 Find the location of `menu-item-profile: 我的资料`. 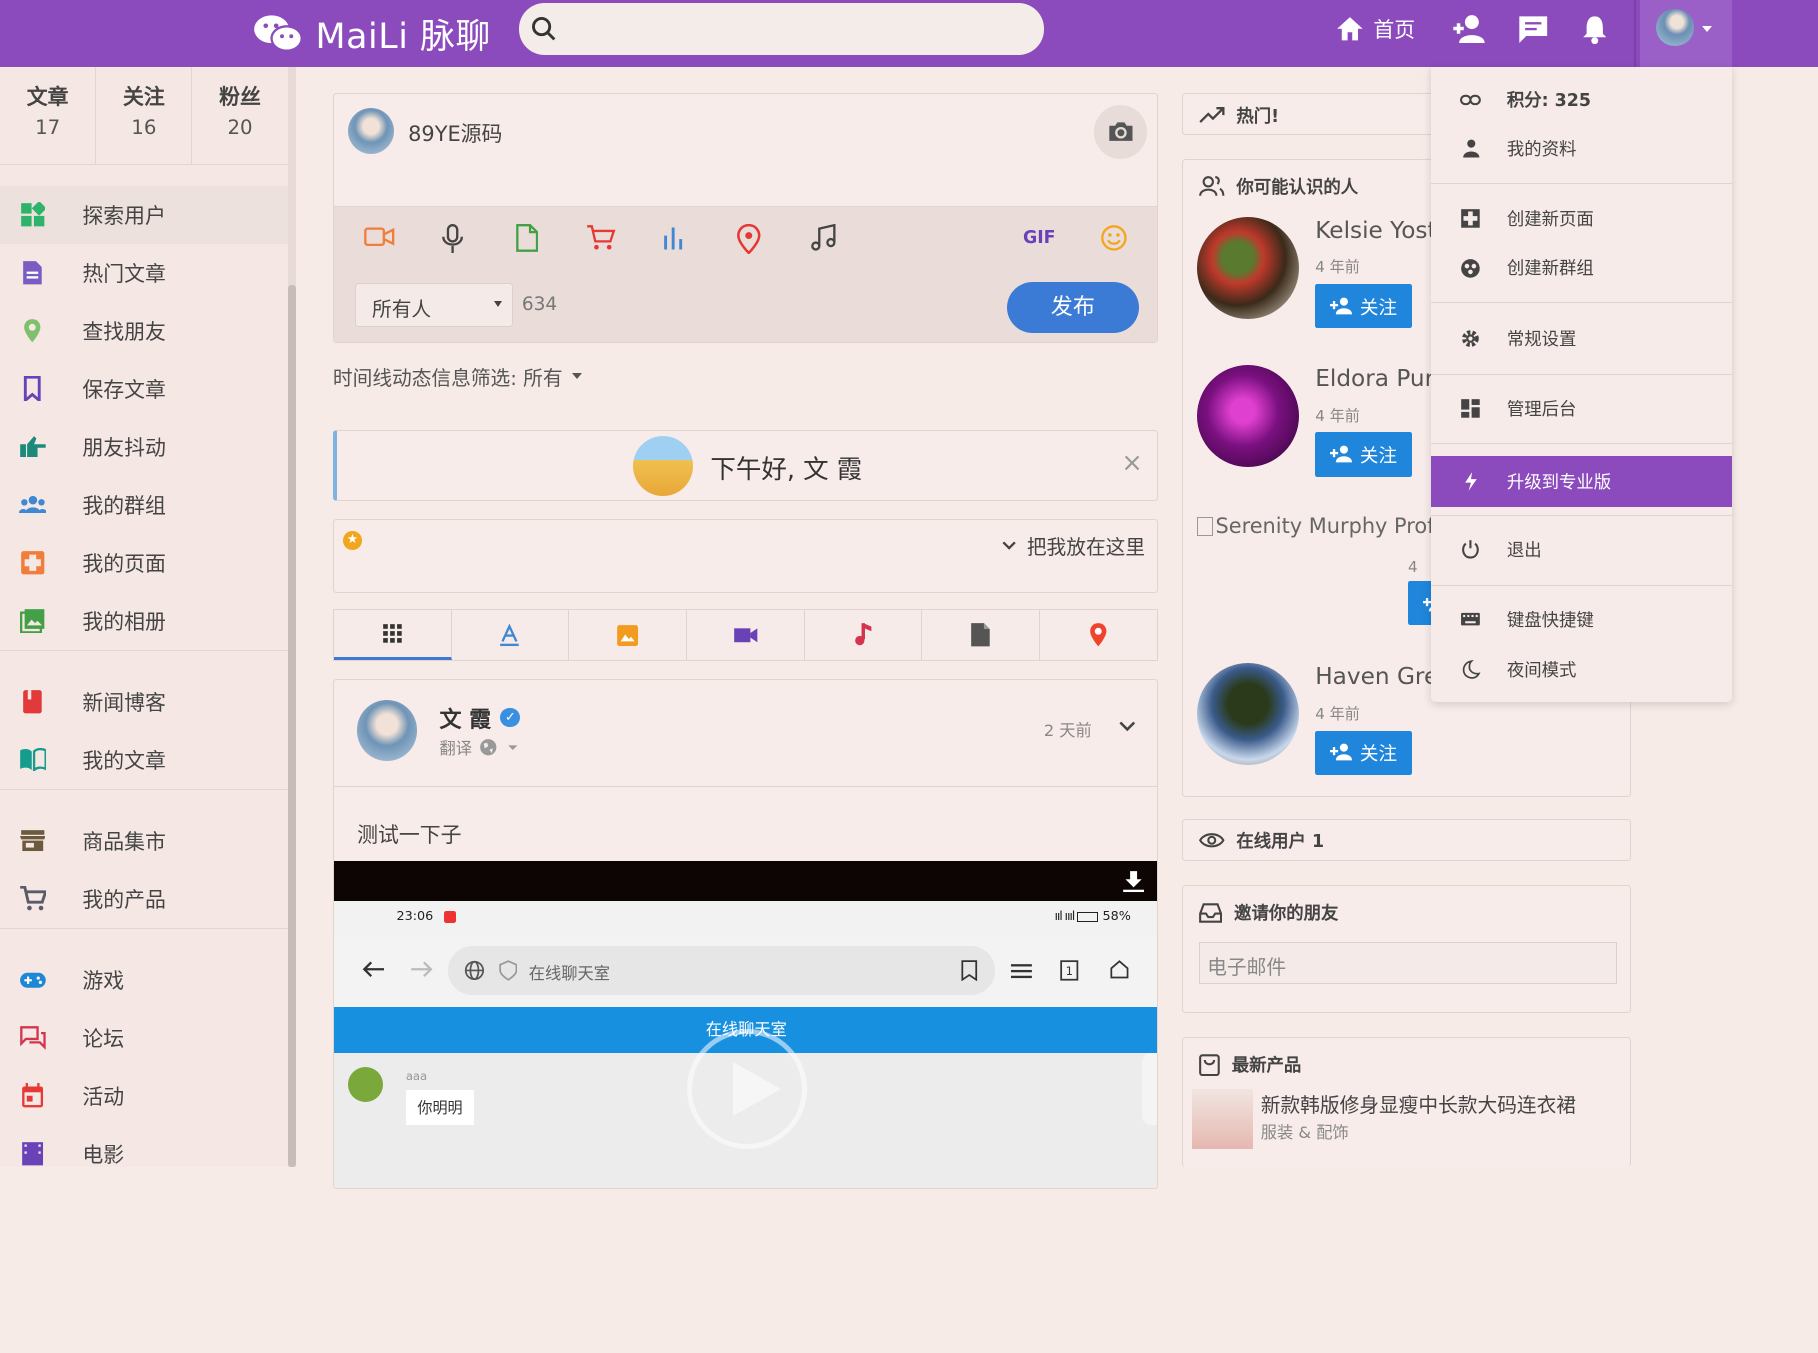

menu-item-profile: 我的资料 is located at coordinates (1581, 148).